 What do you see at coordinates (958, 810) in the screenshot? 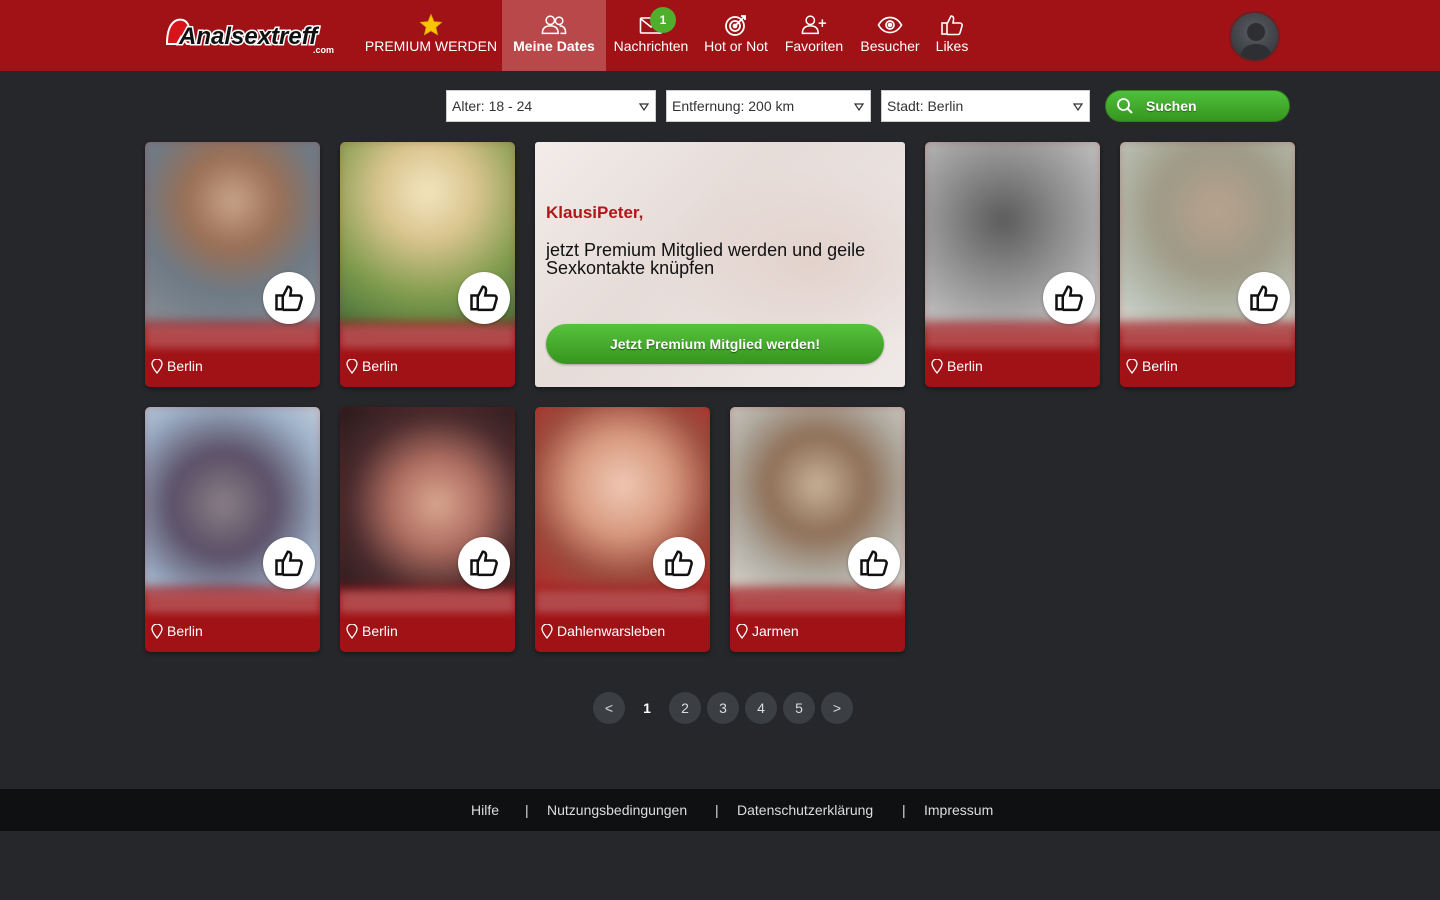
I see `footer-link-impressum: Impressum` at bounding box center [958, 810].